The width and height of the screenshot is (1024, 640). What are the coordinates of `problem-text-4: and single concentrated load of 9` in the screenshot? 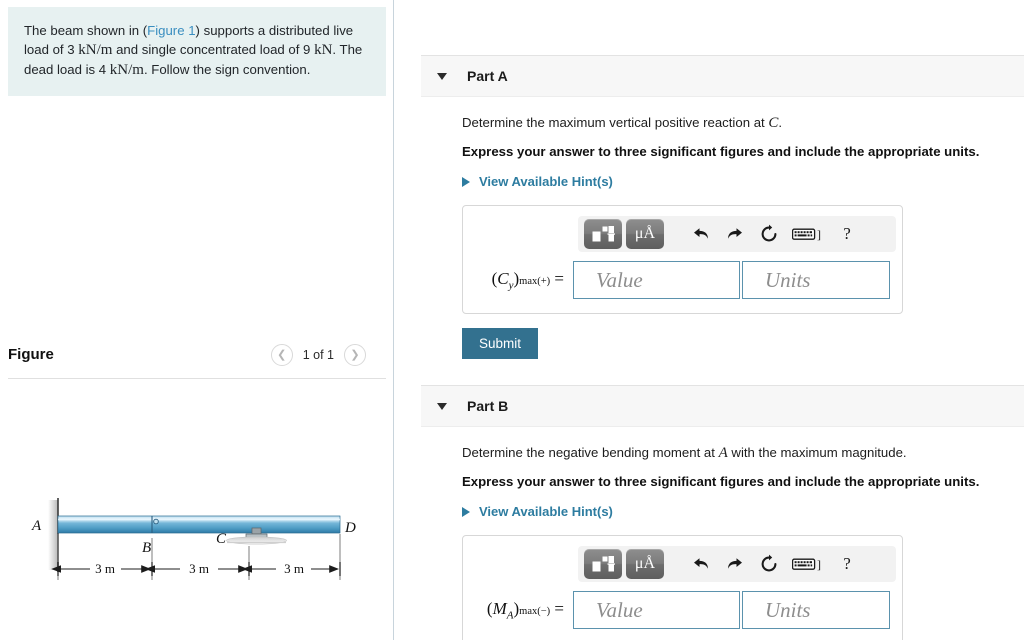 It's located at (213, 49).